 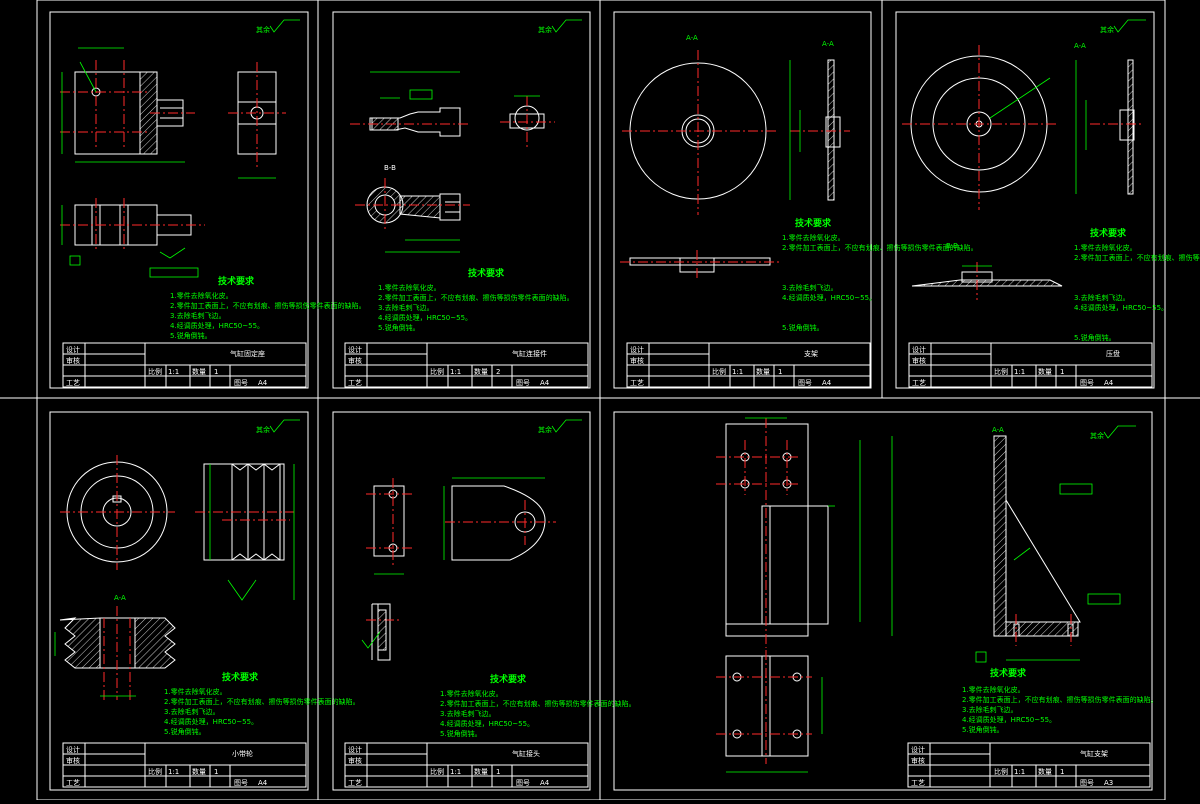 I want to click on title-block: 设计 审核 工艺 气缸固定座 比例 1:1 数量 1 图号 A4, so click(x=184, y=365).